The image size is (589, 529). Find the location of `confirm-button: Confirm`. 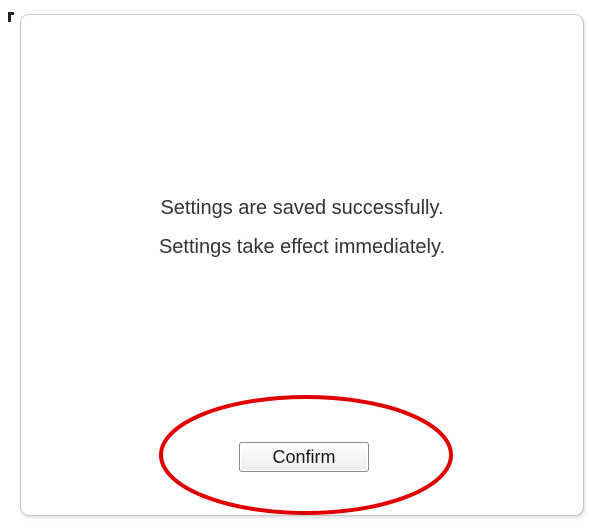

confirm-button: Confirm is located at coordinates (304, 457).